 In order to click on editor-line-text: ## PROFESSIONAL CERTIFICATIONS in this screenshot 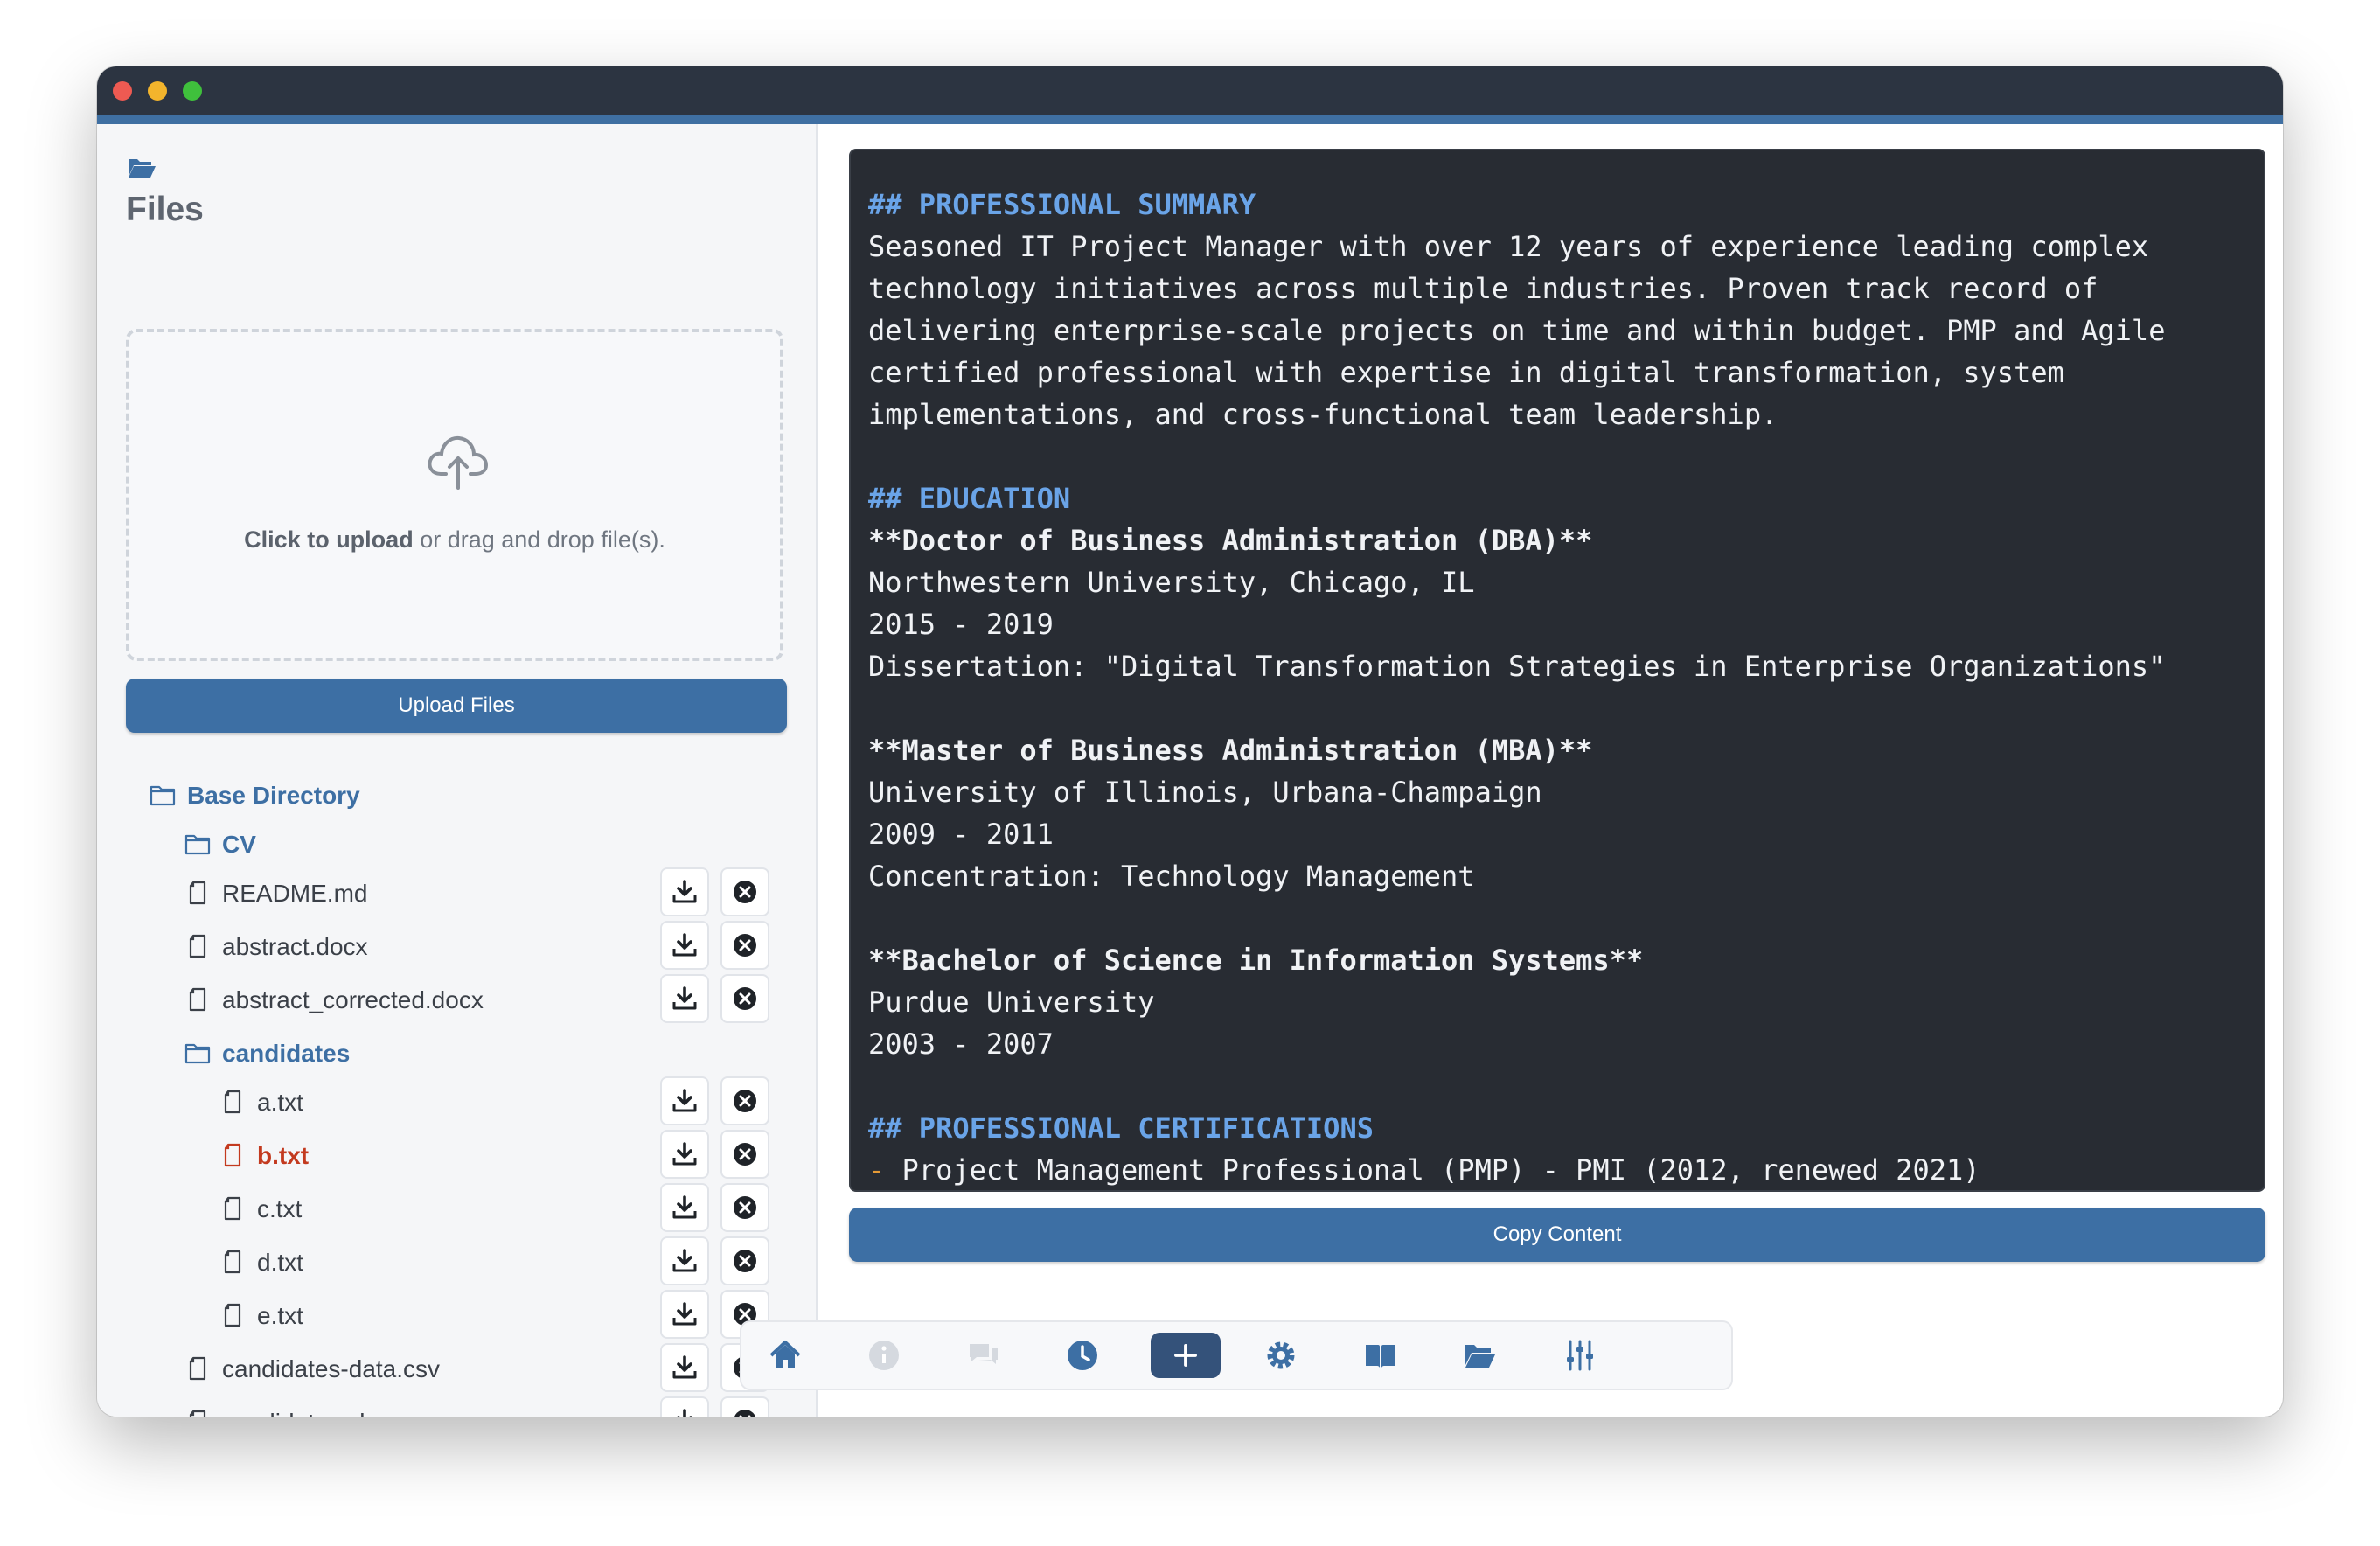, I will do `click(1121, 1128)`.